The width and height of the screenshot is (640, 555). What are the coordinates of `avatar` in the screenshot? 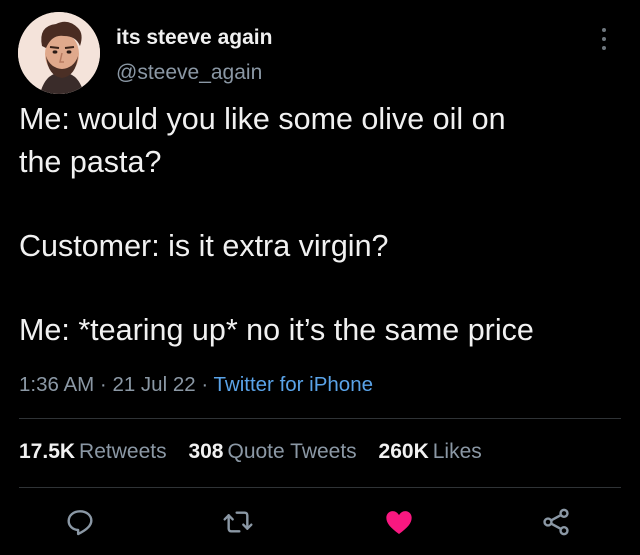 It's located at (59, 53).